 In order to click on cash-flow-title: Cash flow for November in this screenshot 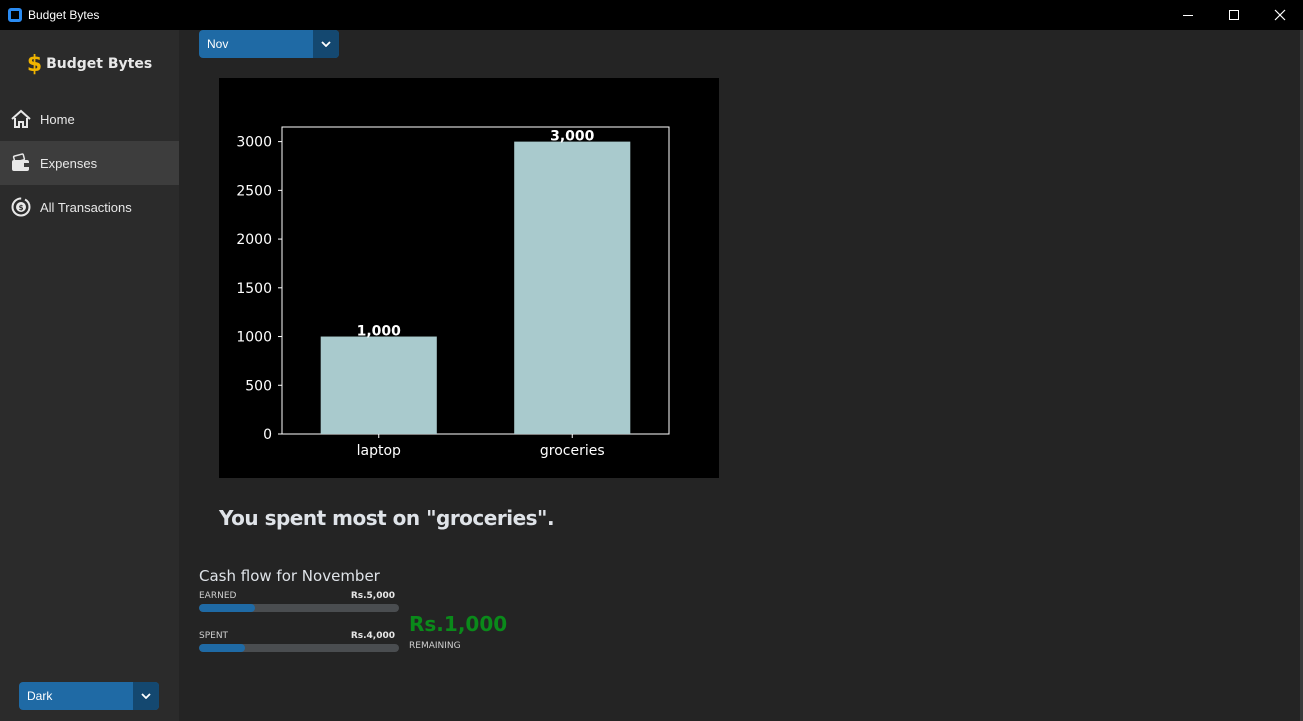, I will do `click(289, 576)`.